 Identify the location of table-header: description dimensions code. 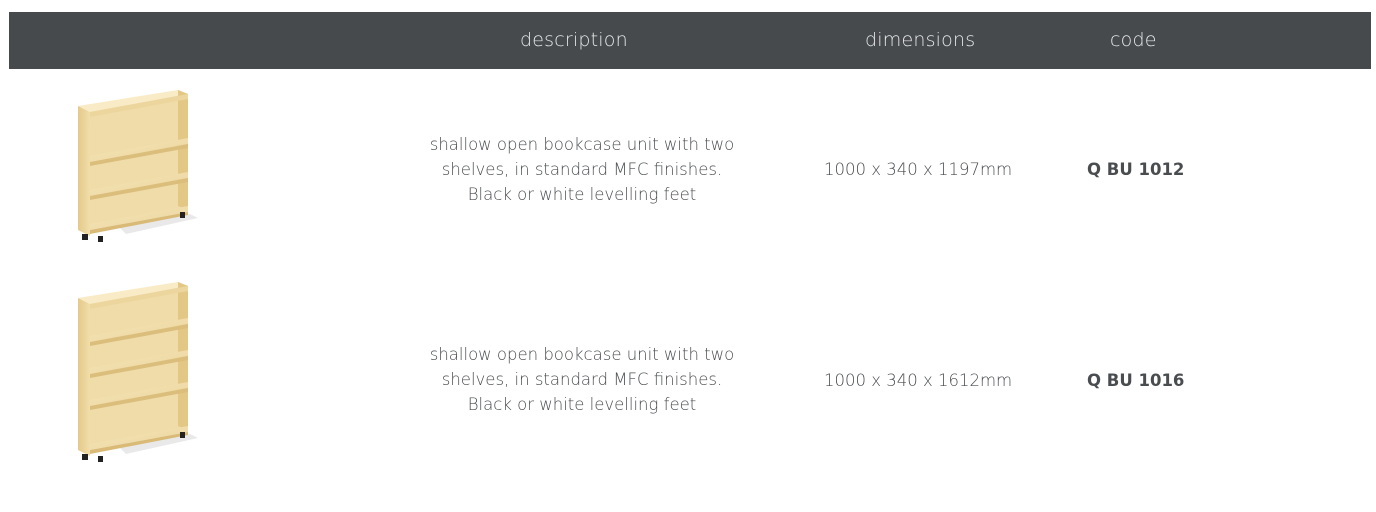
(690, 40).